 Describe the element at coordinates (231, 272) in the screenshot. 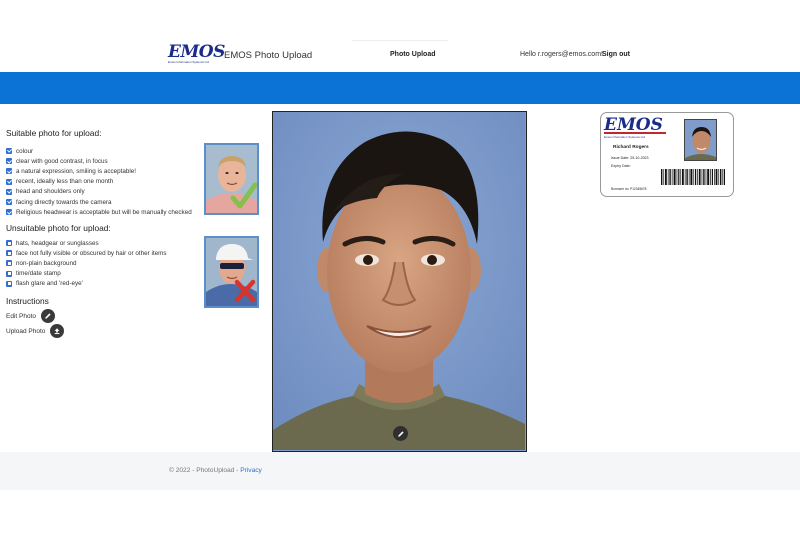

I see `bad-example-photo` at that location.